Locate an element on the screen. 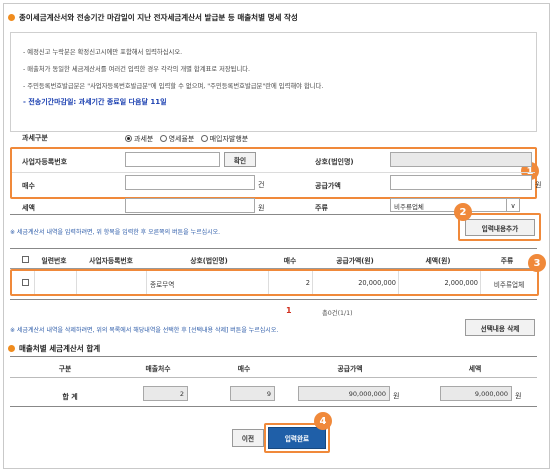 This screenshot has width=553, height=472. biz-no-input is located at coordinates (172, 159).